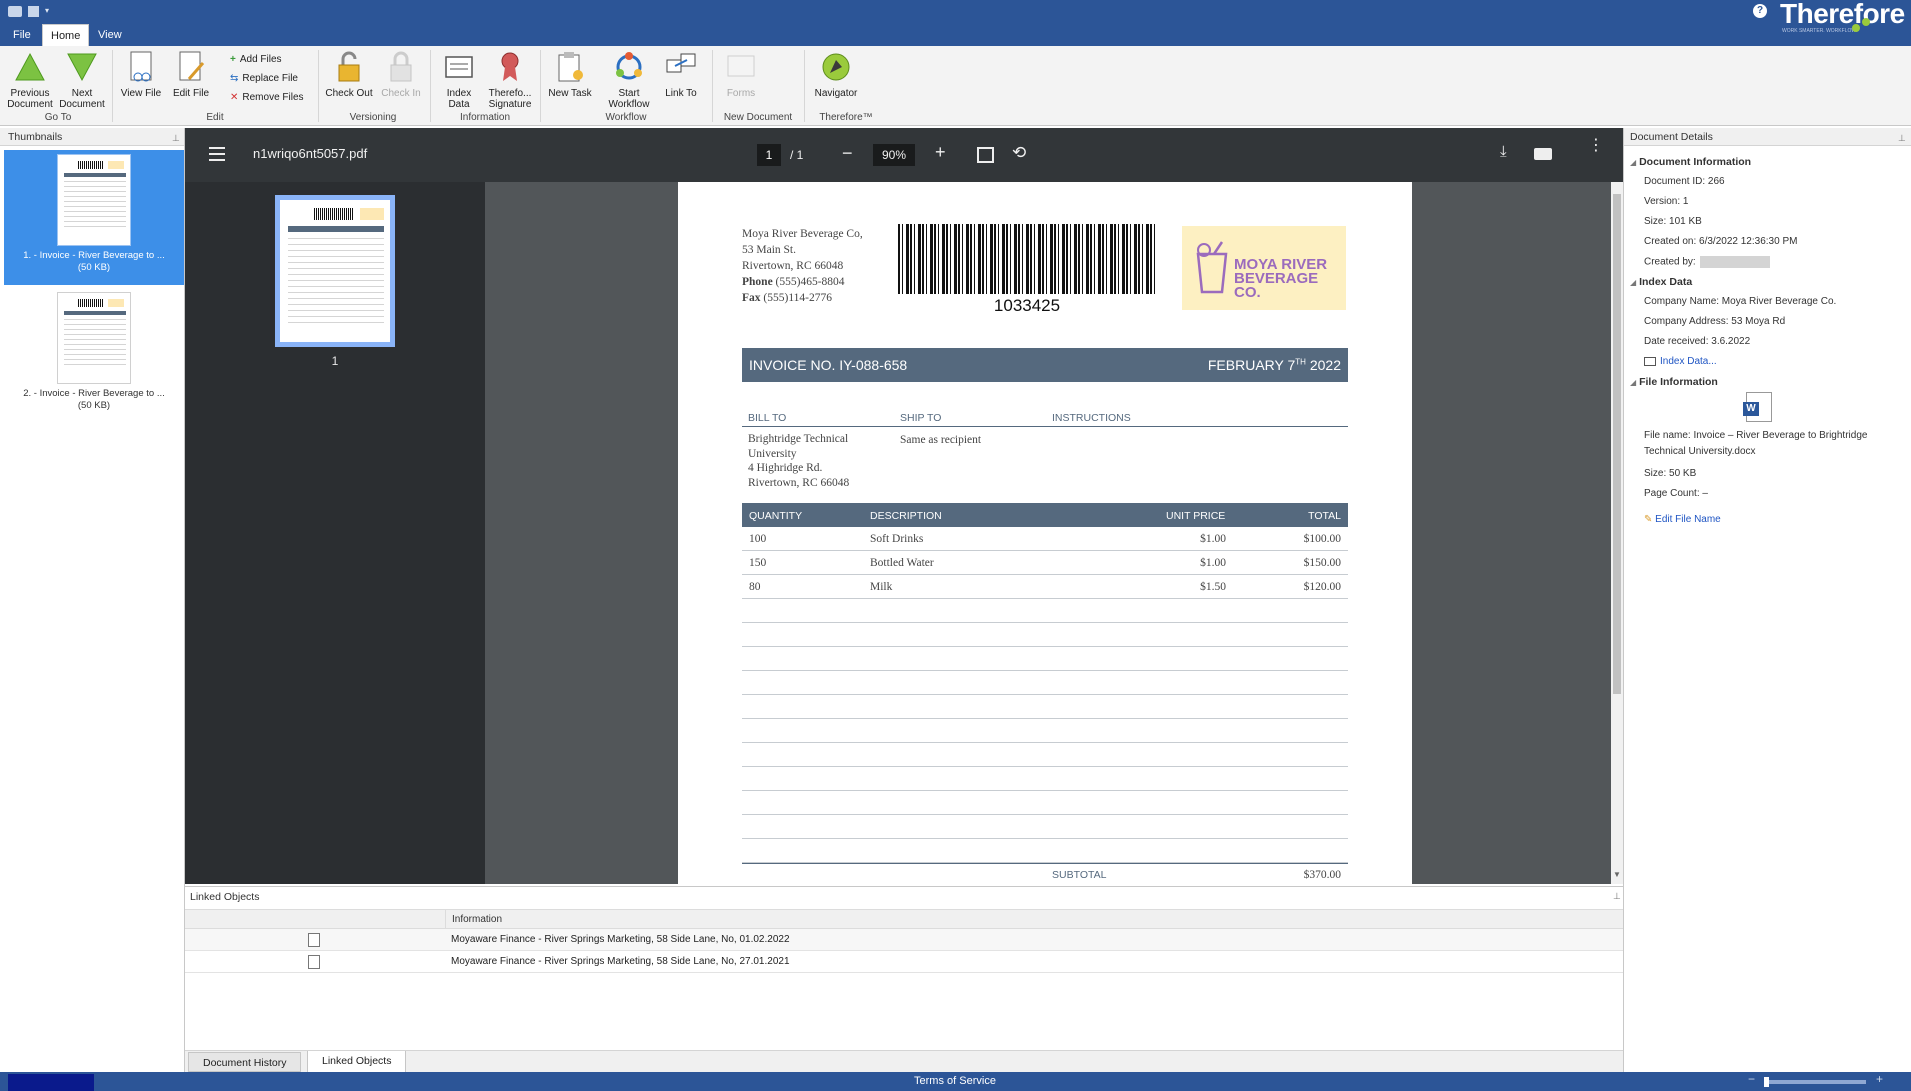 Image resolution: width=1911 pixels, height=1091 pixels. What do you see at coordinates (1019, 153) in the screenshot?
I see `rotate-icon: ⟲` at bounding box center [1019, 153].